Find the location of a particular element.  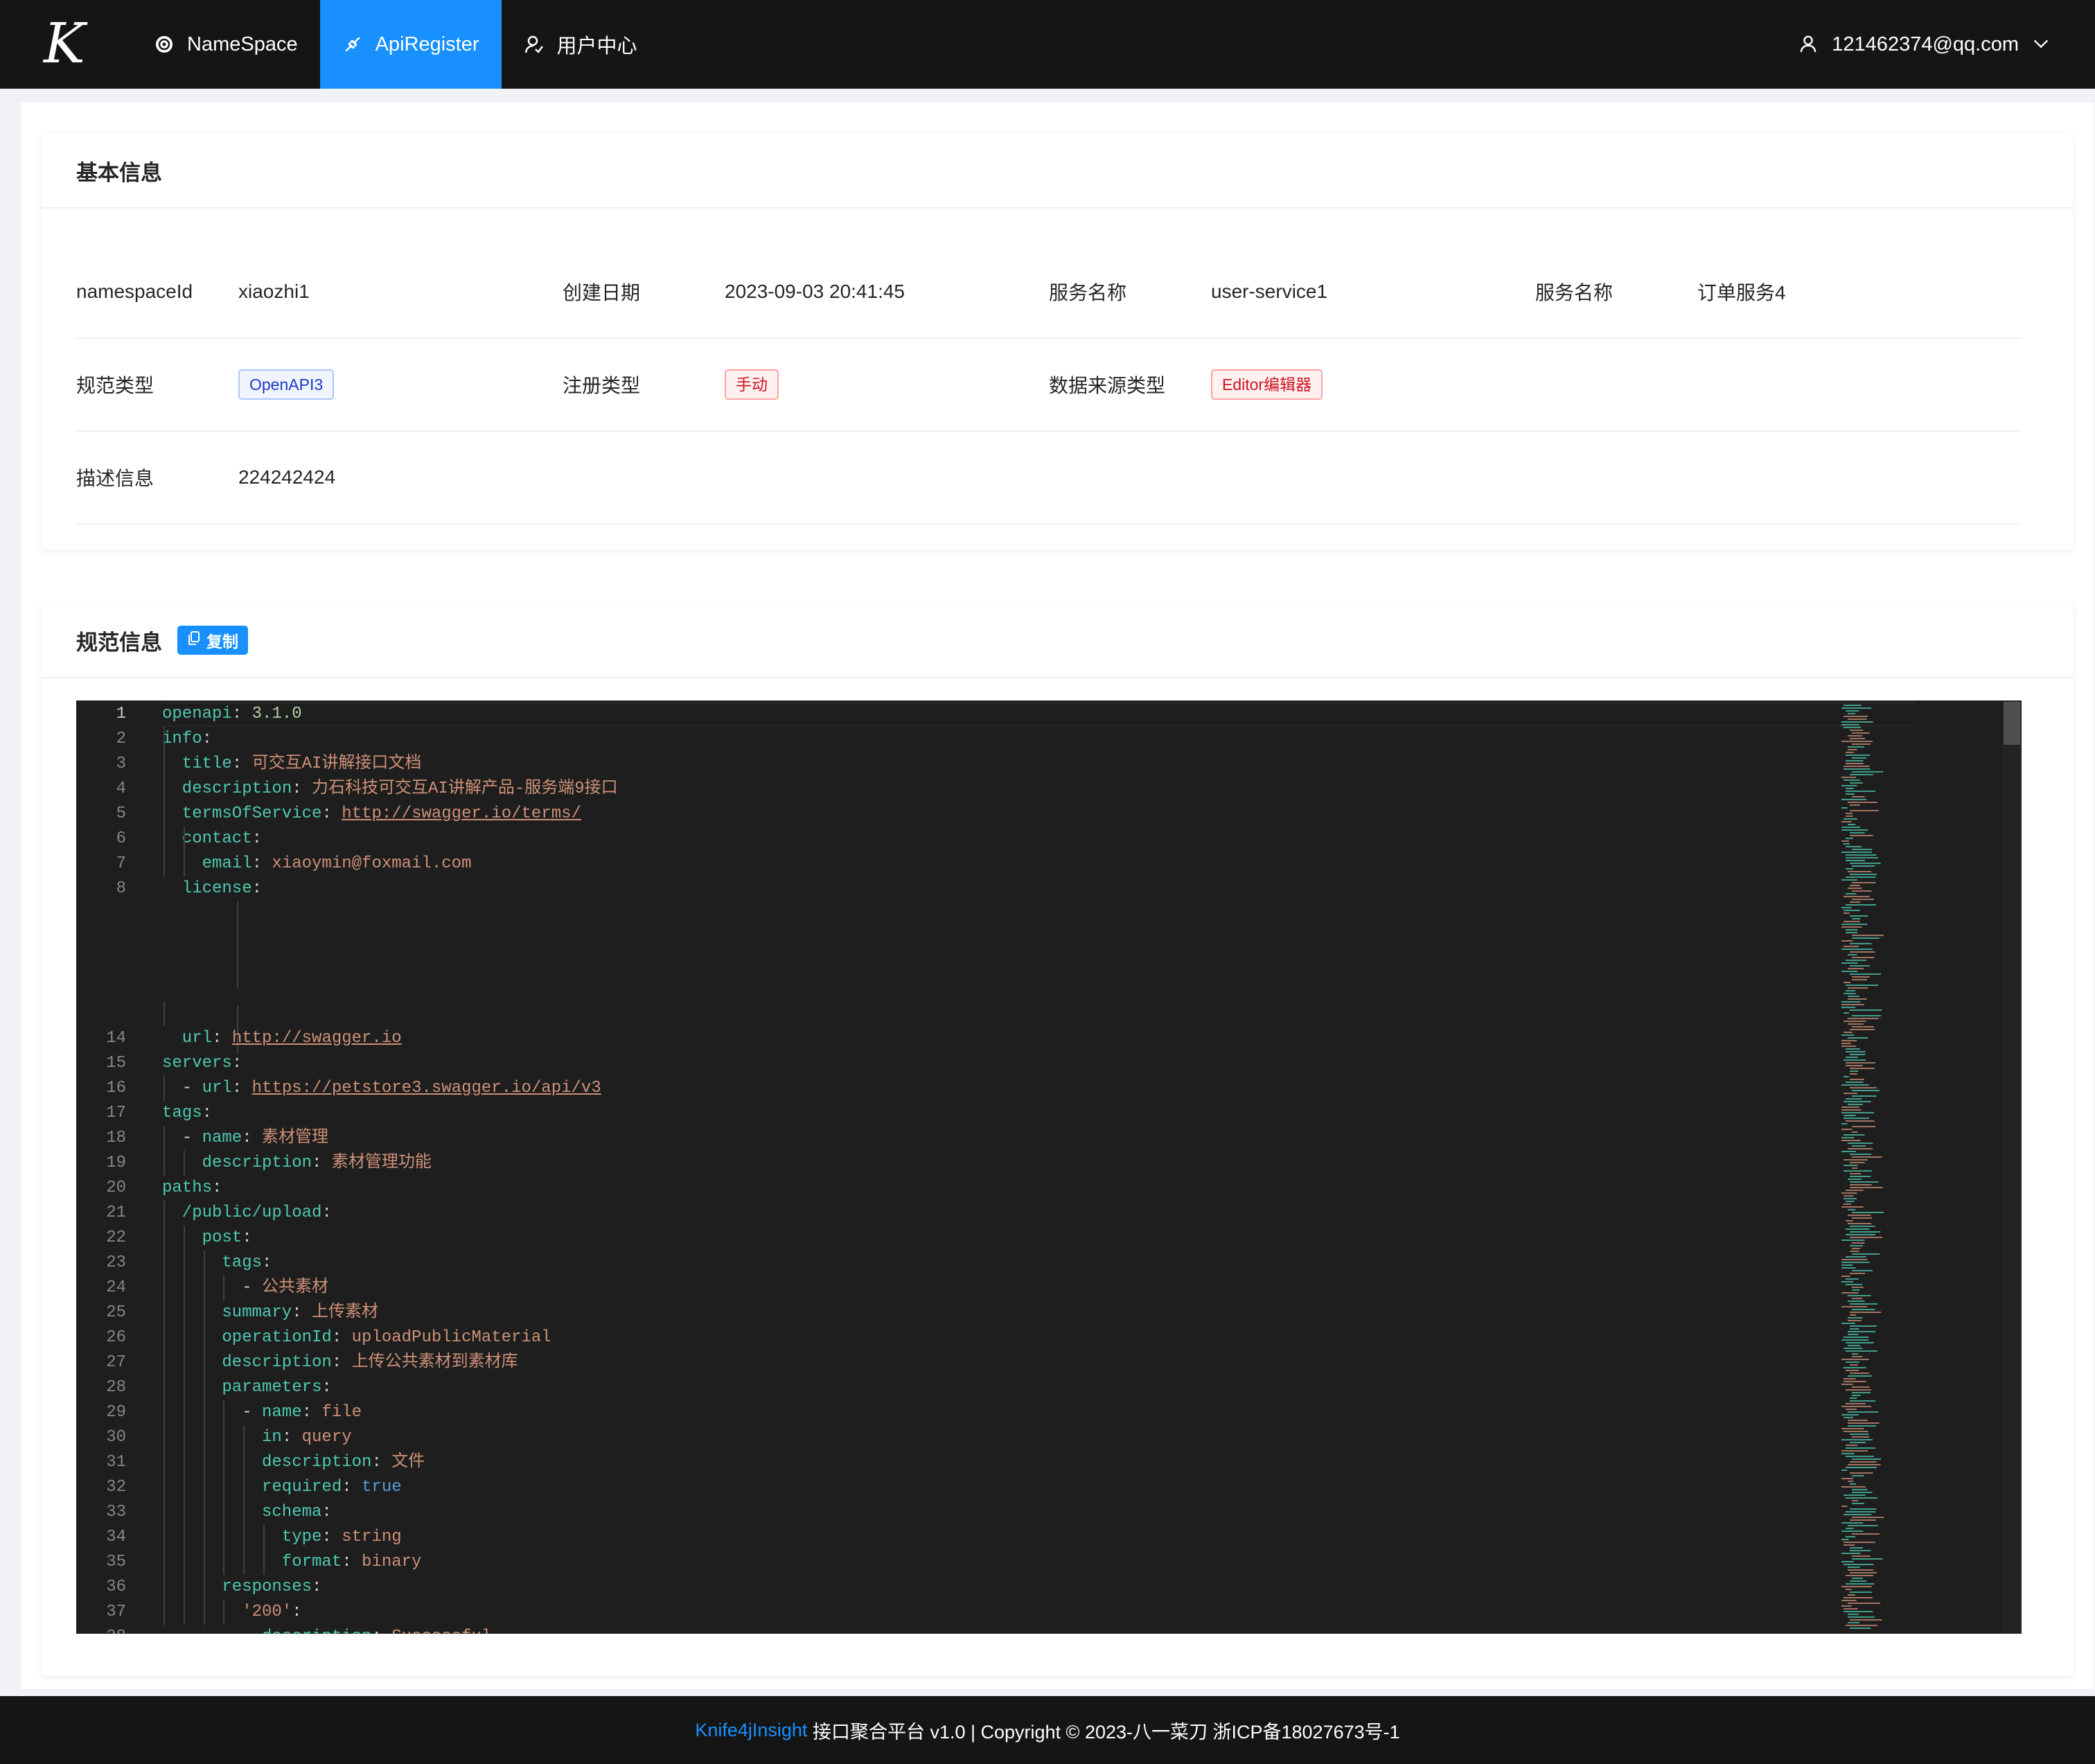

copy-button: 复制 is located at coordinates (212, 640).